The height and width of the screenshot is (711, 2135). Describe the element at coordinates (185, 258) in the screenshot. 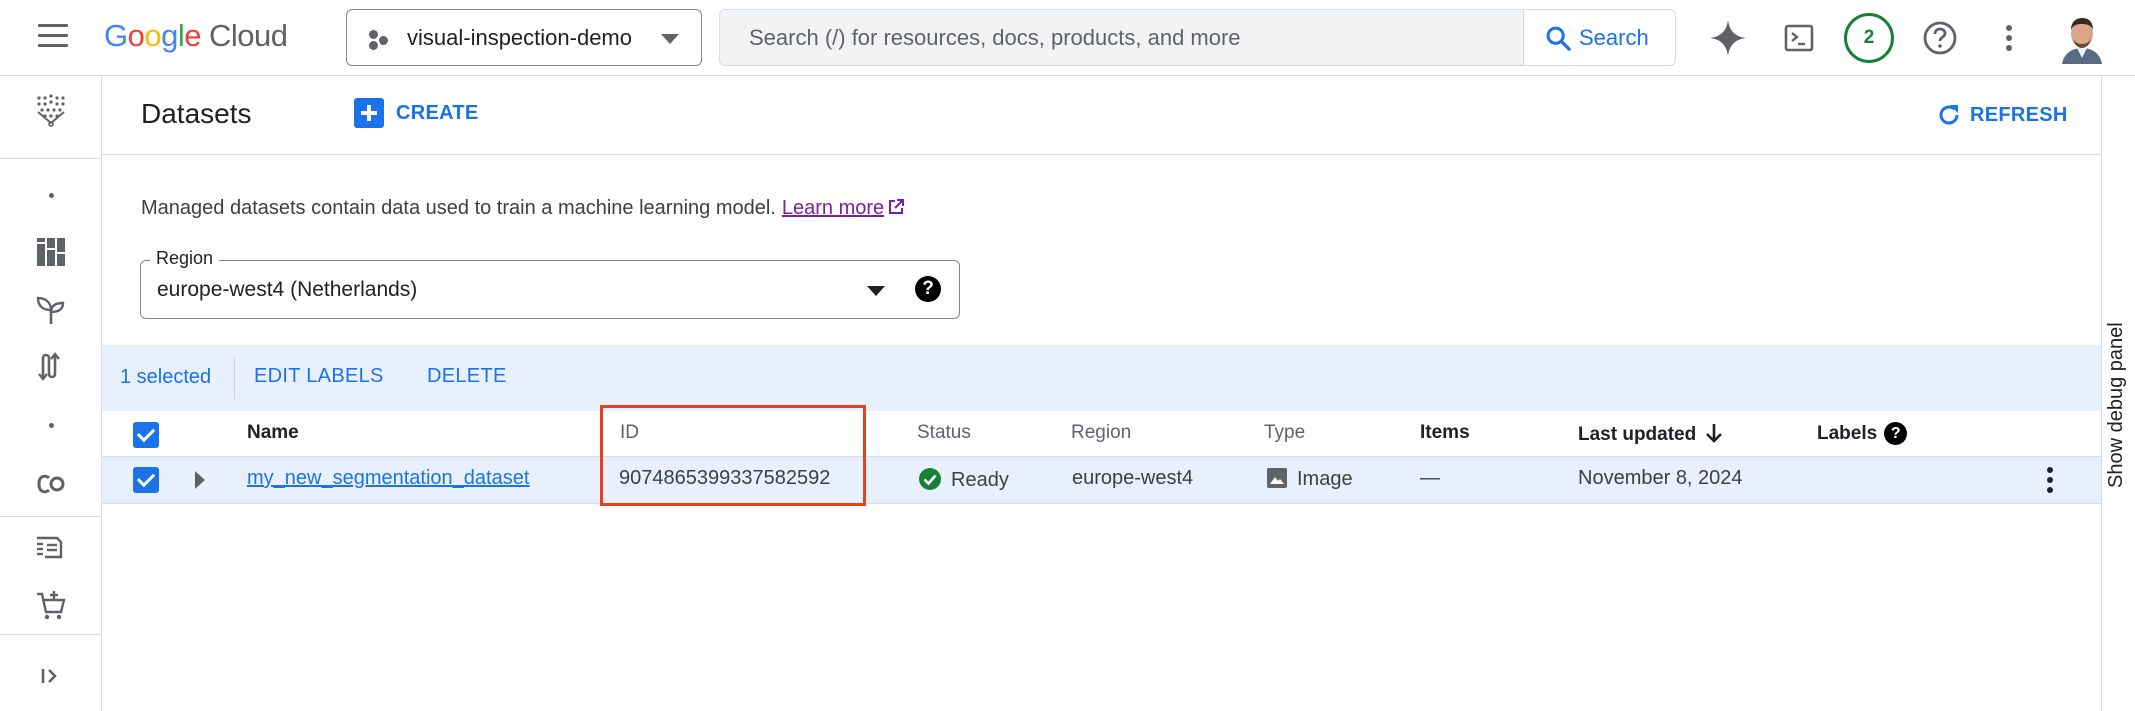

I see `region-label: Region` at that location.